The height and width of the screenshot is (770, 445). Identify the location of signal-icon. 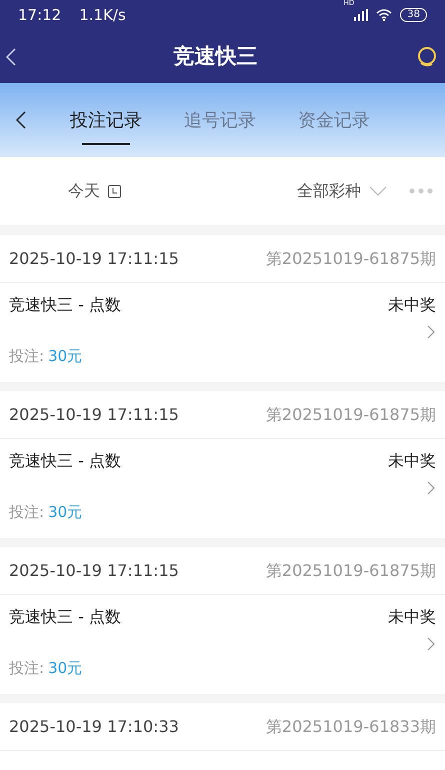
(361, 15).